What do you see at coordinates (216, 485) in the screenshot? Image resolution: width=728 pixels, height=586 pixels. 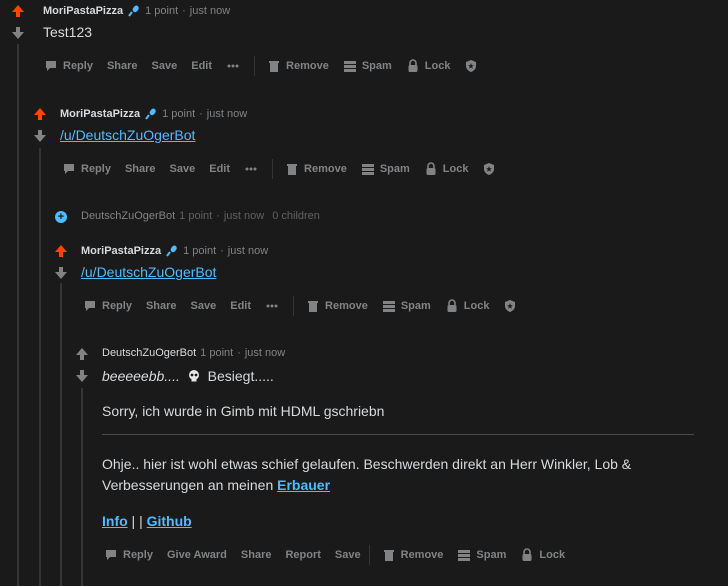 I see `comment-body-line: Verbesserungen an meinen Erbauer` at bounding box center [216, 485].